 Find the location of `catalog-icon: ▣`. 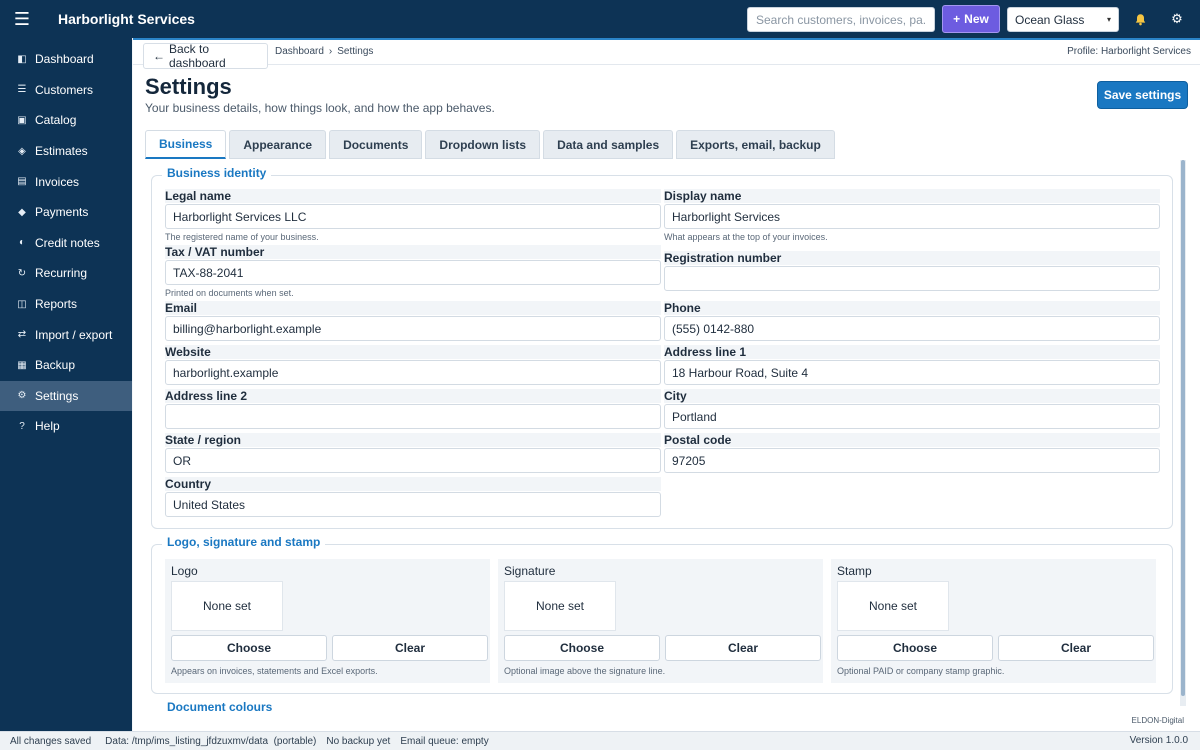

catalog-icon: ▣ is located at coordinates (22, 120).